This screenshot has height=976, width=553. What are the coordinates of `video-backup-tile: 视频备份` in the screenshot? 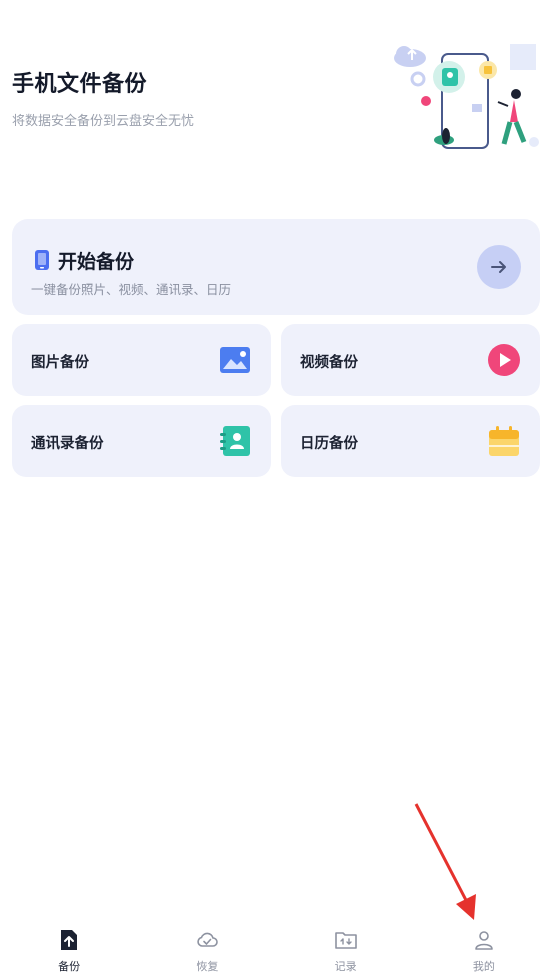 It's located at (410, 360).